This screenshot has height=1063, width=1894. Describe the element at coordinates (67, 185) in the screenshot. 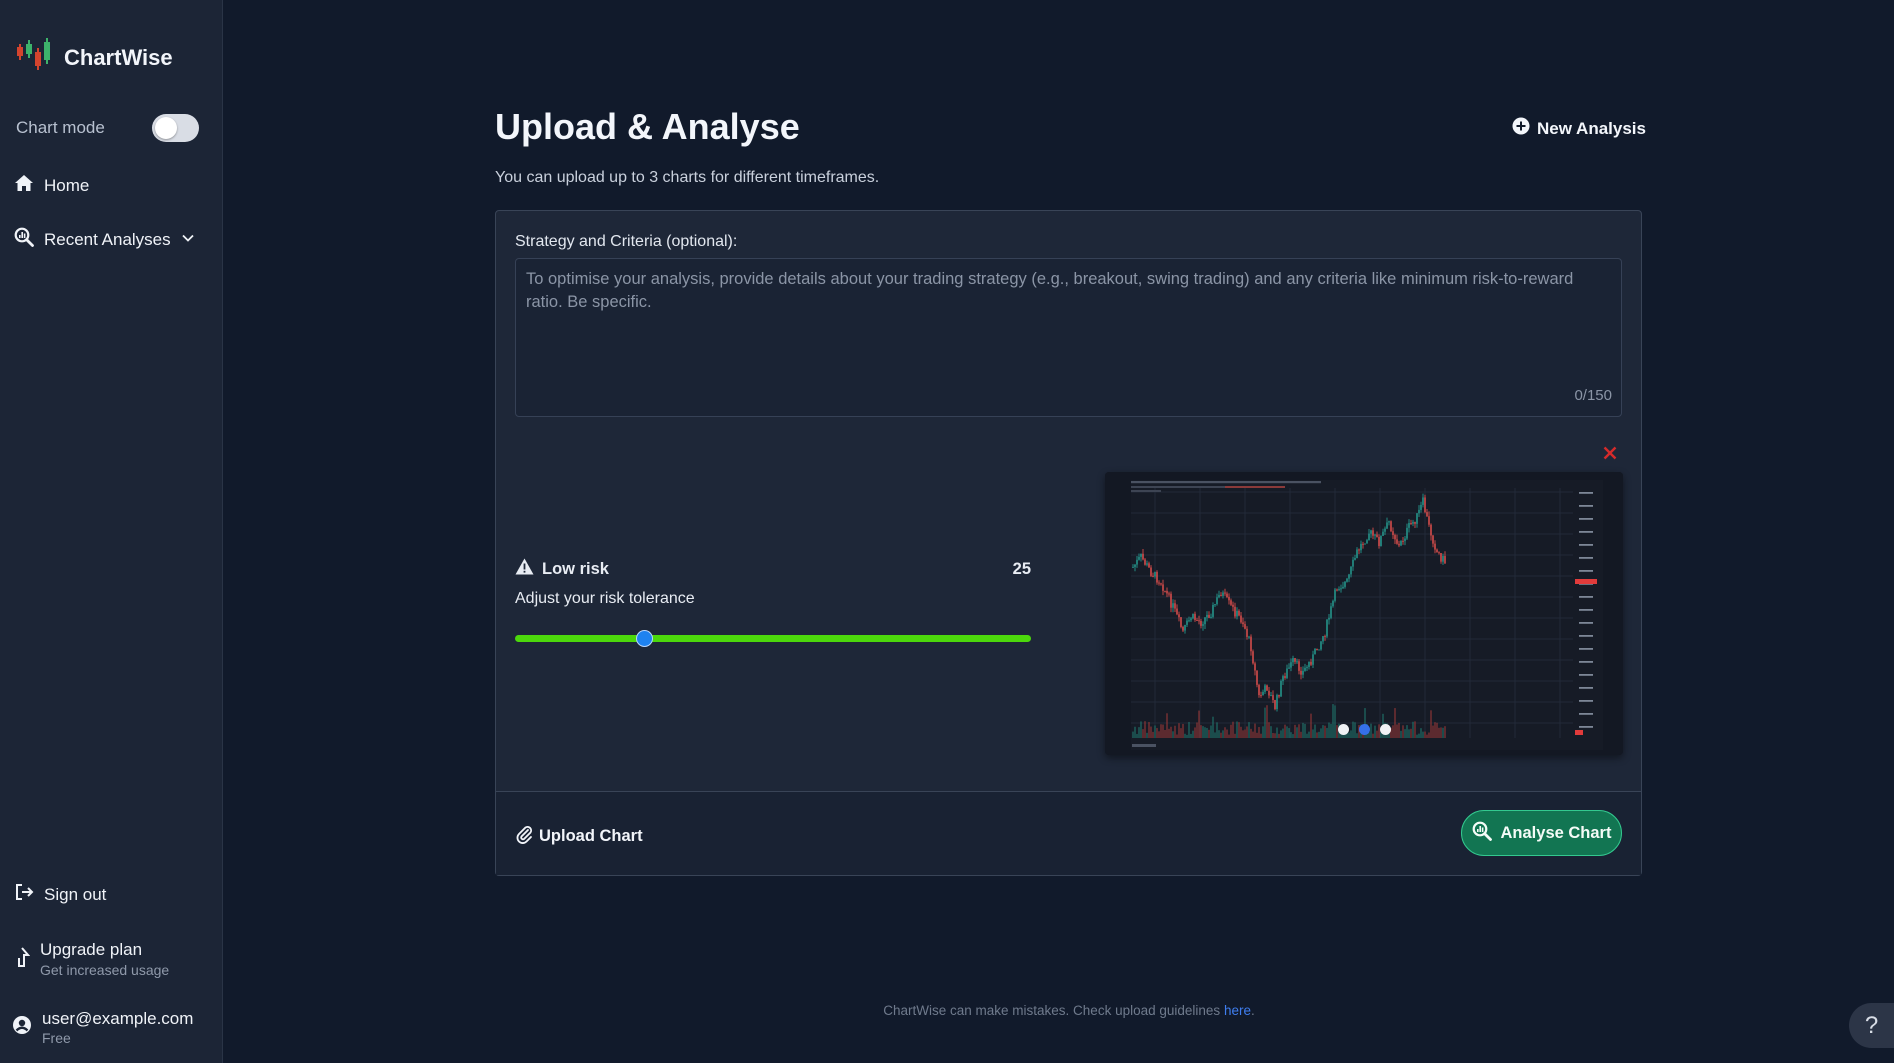

I see `sidebar-item-label: Home` at that location.